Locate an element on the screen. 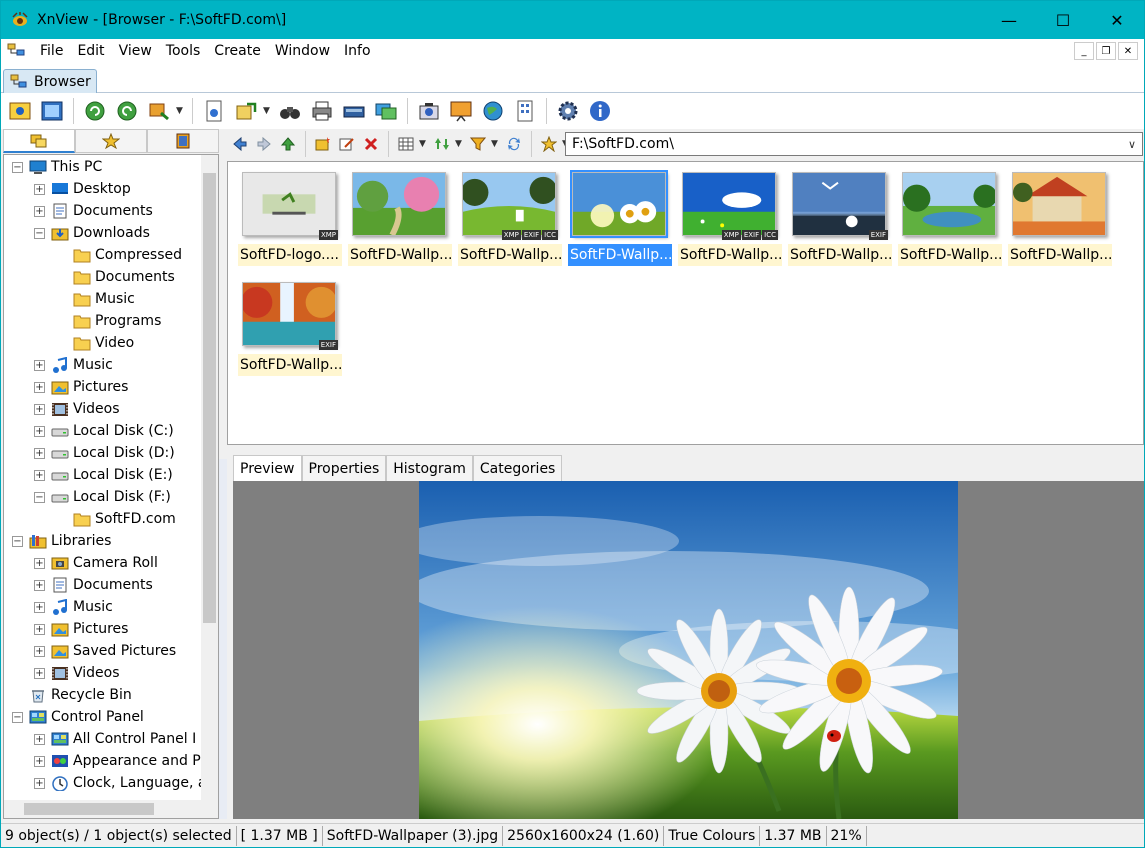  tree-item: Programs is located at coordinates (108, 321).